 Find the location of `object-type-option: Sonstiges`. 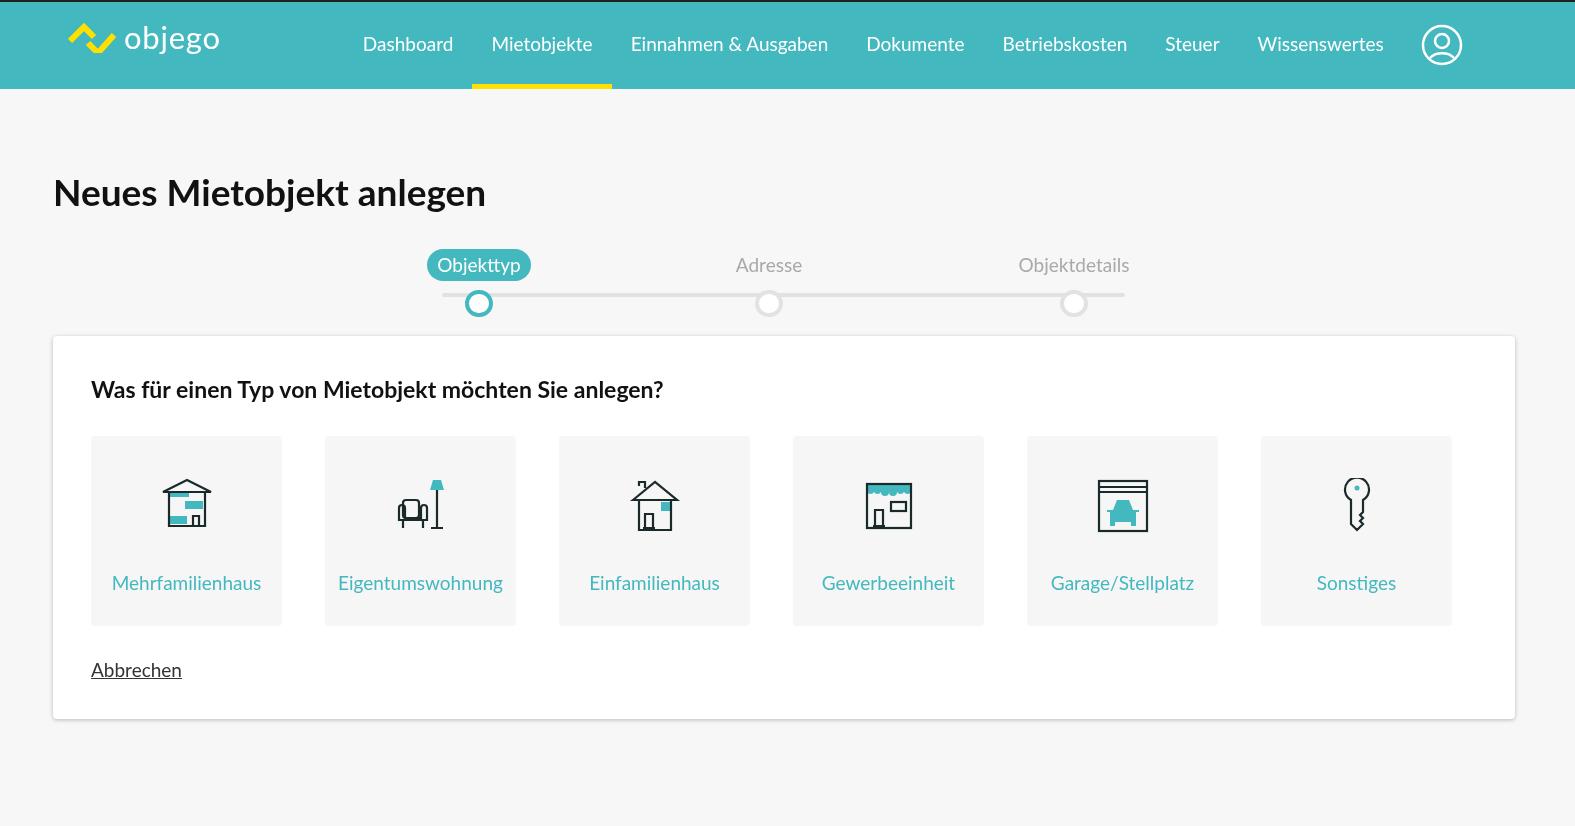

object-type-option: Sonstiges is located at coordinates (1356, 530).